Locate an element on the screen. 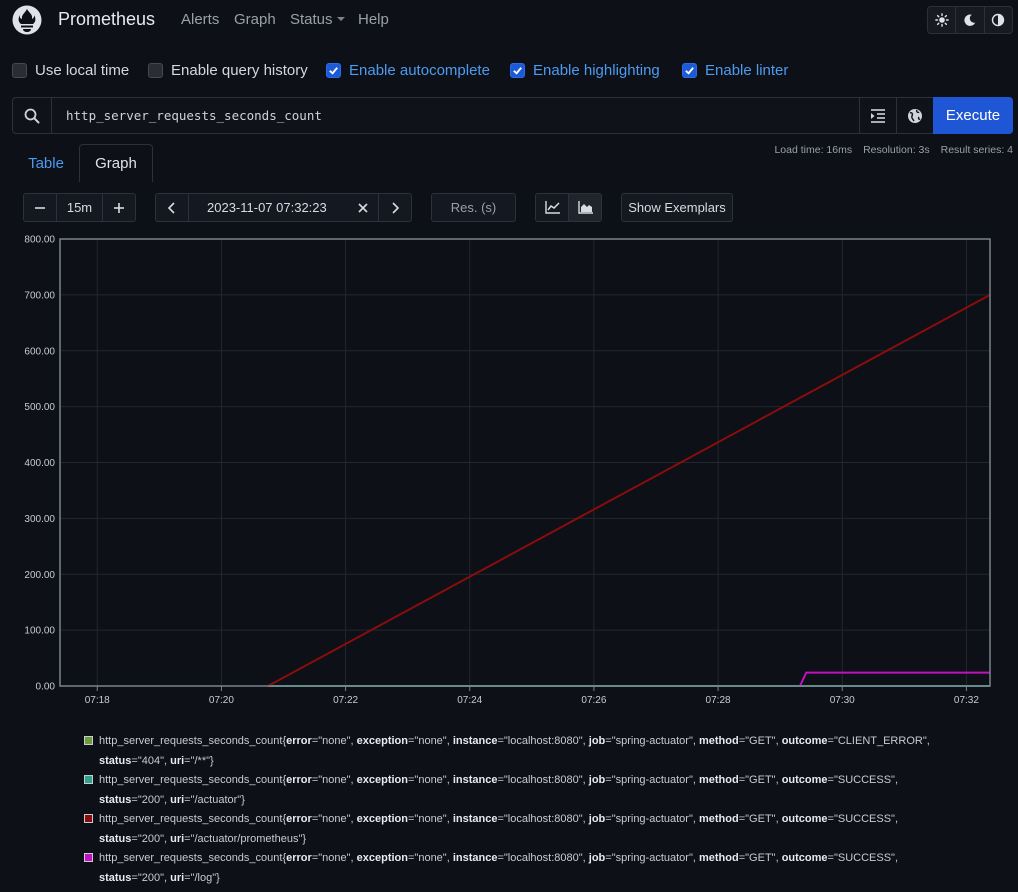 The height and width of the screenshot is (892, 1018). next-time-button is located at coordinates (395, 207).